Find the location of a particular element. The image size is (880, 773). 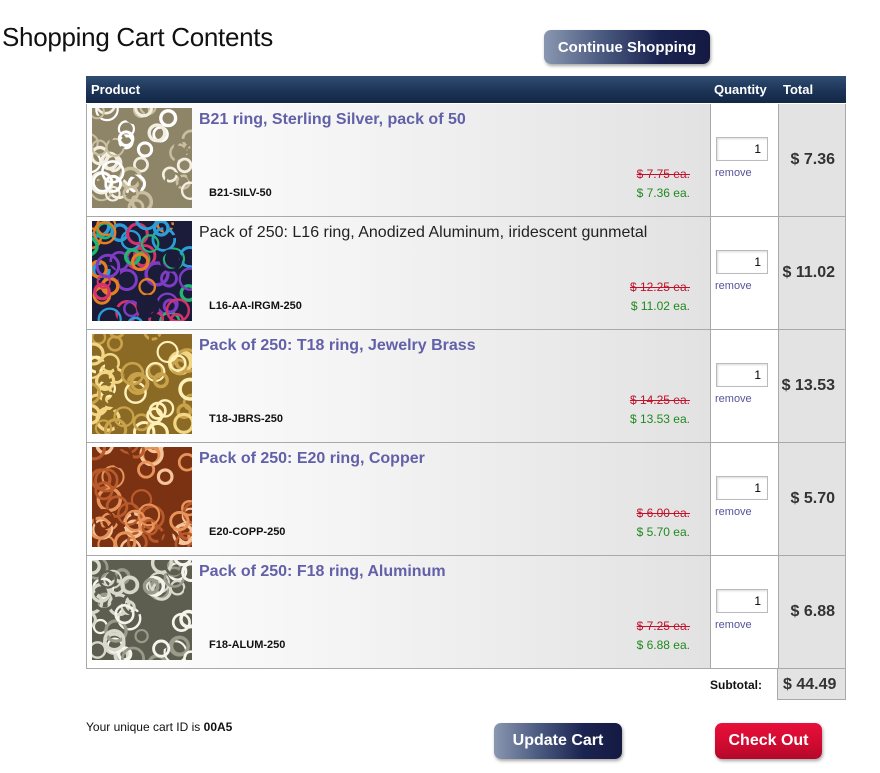

line-total-cell: $ 7.36 is located at coordinates (812, 160).